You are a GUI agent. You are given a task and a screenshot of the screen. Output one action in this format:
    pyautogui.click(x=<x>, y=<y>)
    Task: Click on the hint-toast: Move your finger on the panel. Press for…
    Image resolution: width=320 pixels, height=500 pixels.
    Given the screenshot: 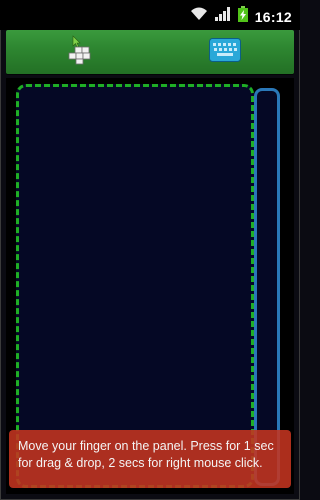 What is the action you would take?
    pyautogui.click(x=150, y=459)
    